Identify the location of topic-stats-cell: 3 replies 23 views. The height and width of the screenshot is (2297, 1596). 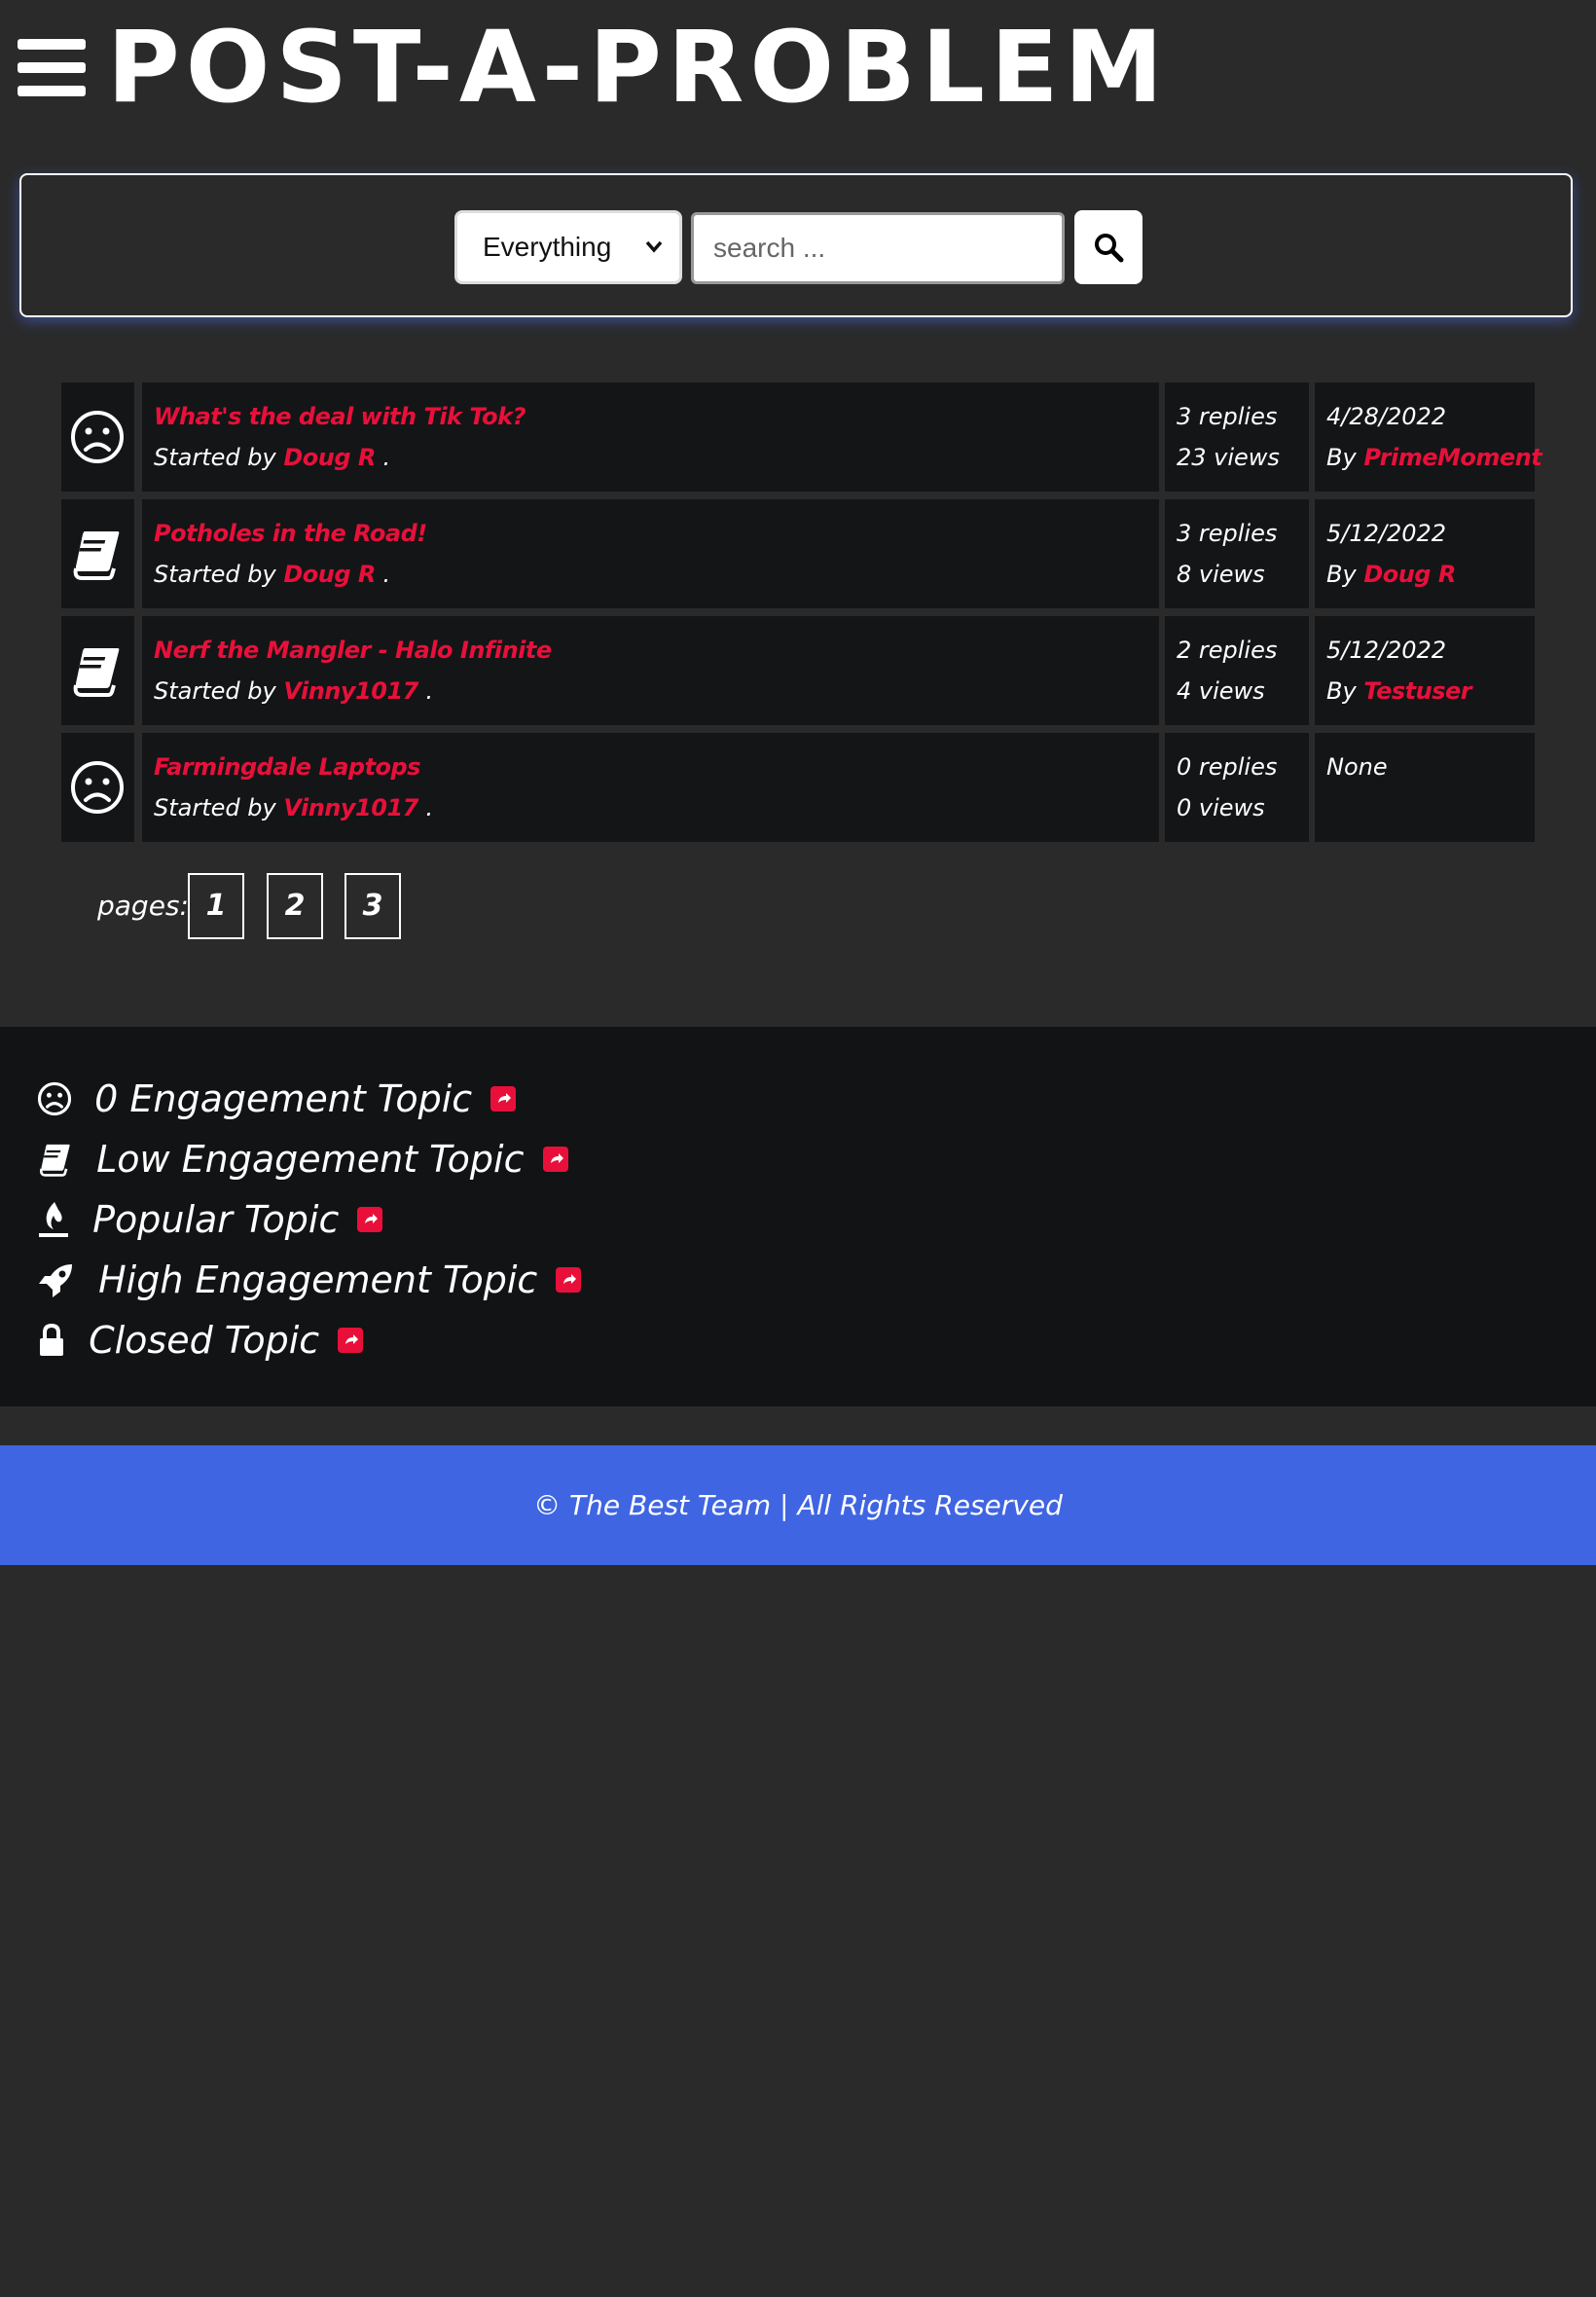
(1237, 437).